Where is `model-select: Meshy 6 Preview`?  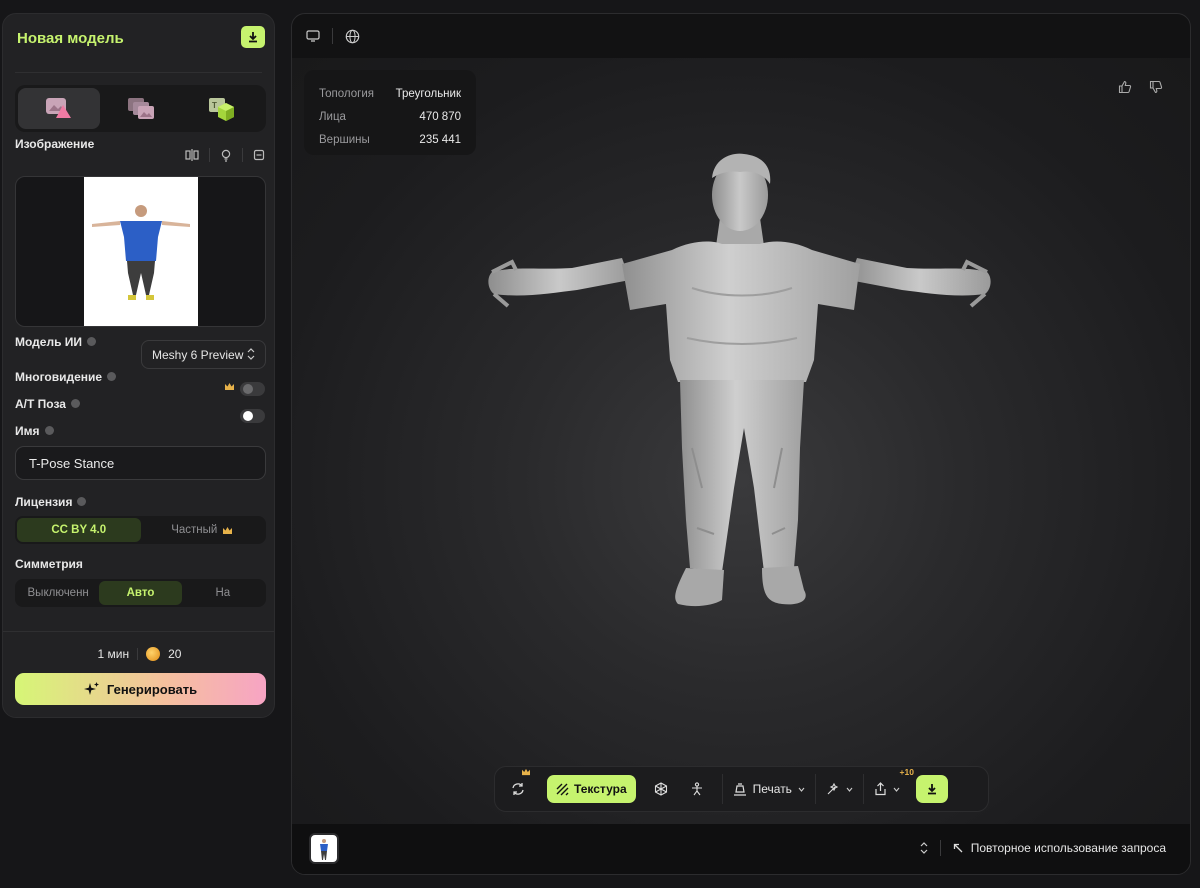
model-select: Meshy 6 Preview is located at coordinates (203, 354).